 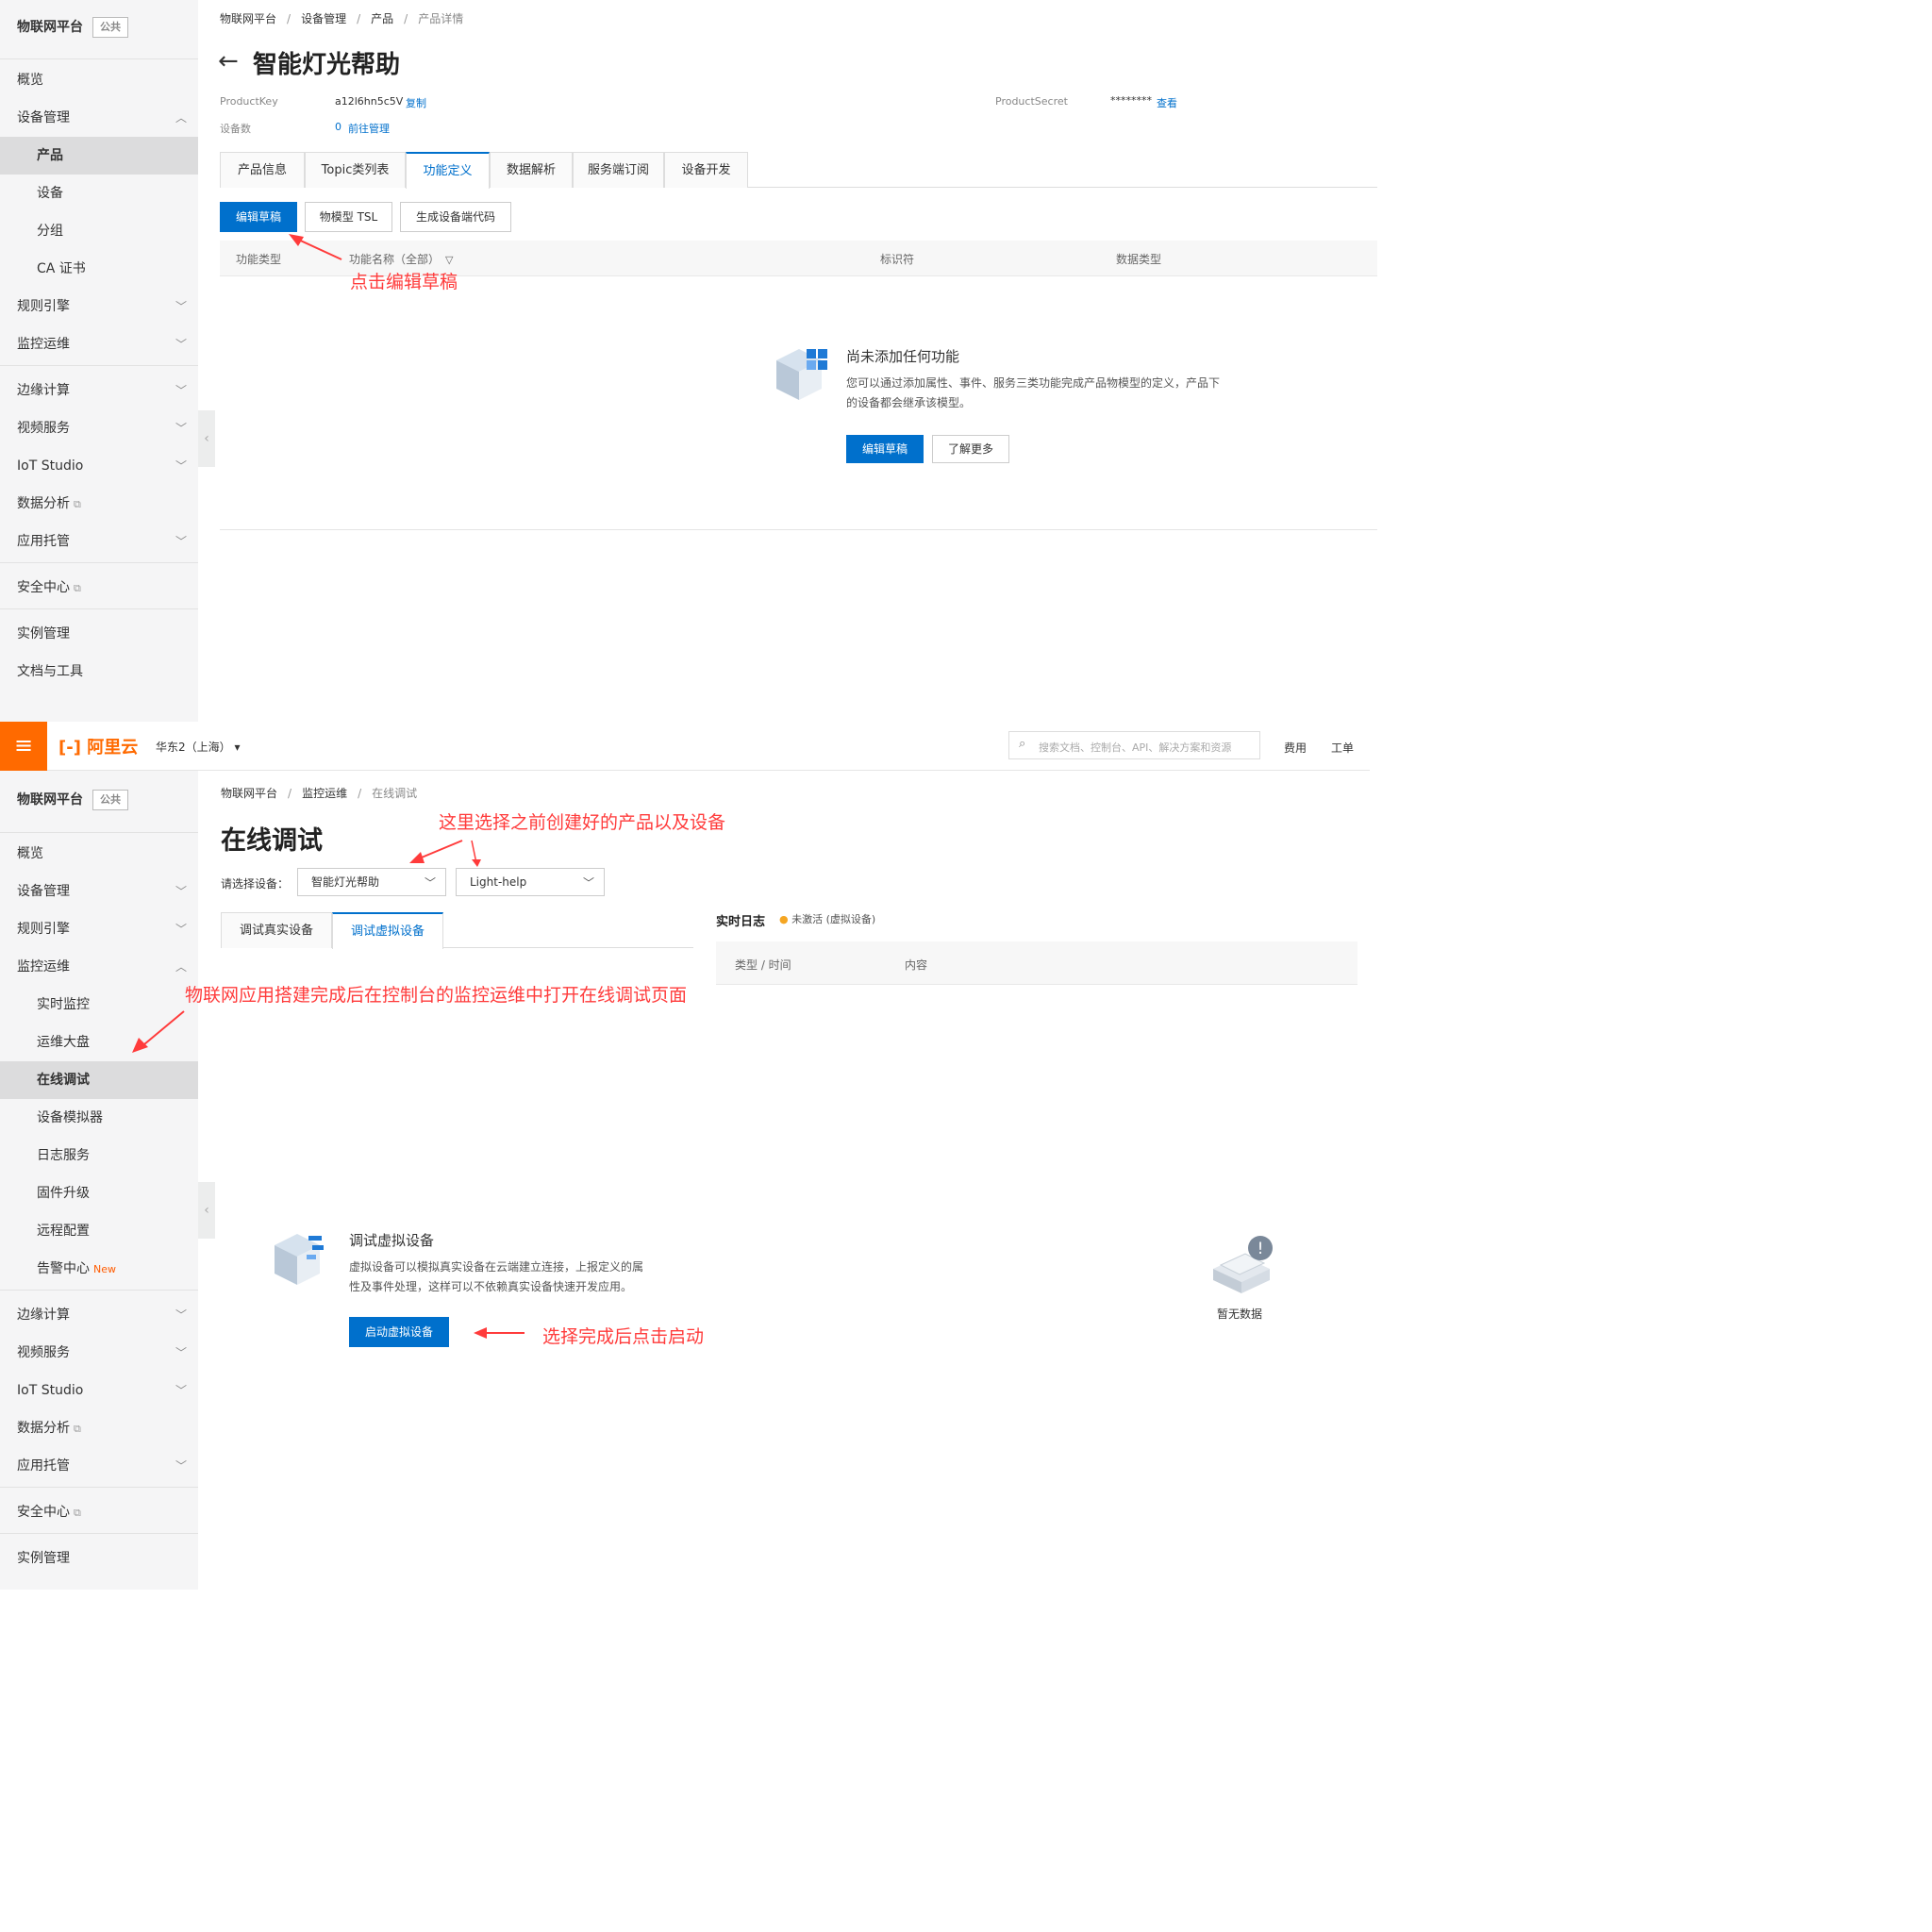 What do you see at coordinates (1139, 260) in the screenshot?
I see `col-data-type: 数据类型` at bounding box center [1139, 260].